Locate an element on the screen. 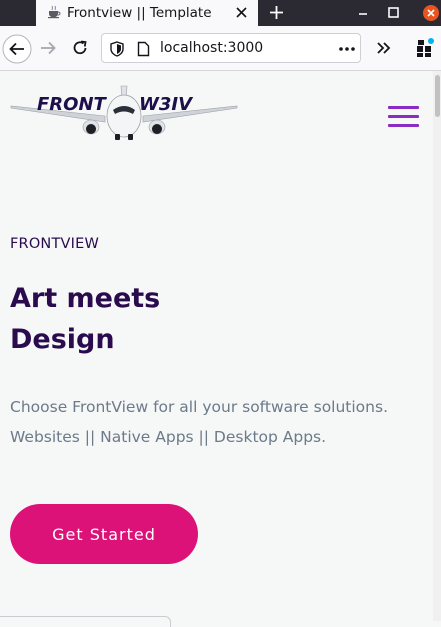  reload-icon is located at coordinates (80, 48).